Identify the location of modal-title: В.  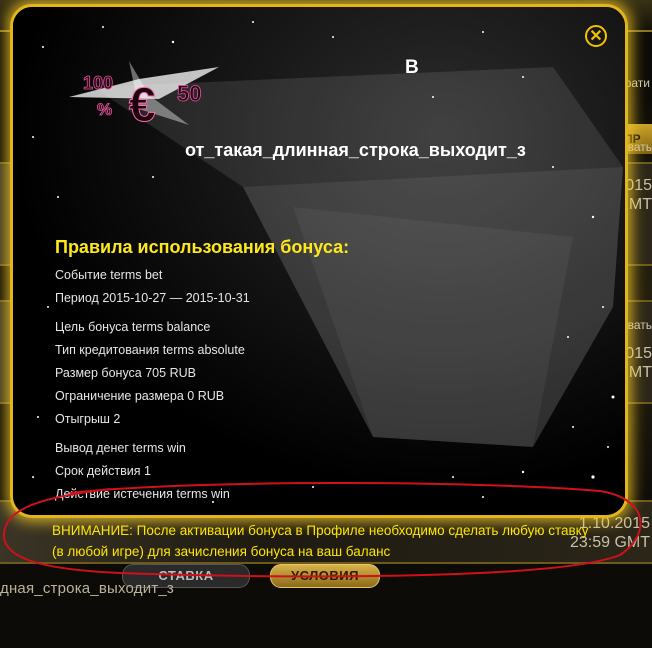
(412, 67).